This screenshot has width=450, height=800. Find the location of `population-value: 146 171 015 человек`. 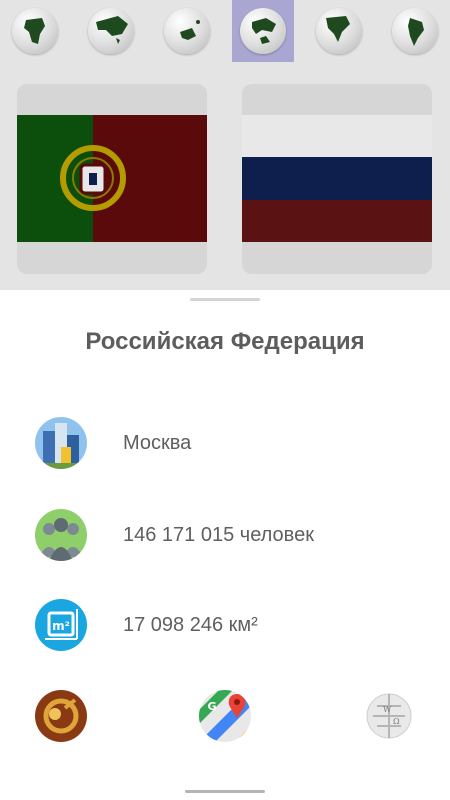

population-value: 146 171 015 человек is located at coordinates (218, 534).